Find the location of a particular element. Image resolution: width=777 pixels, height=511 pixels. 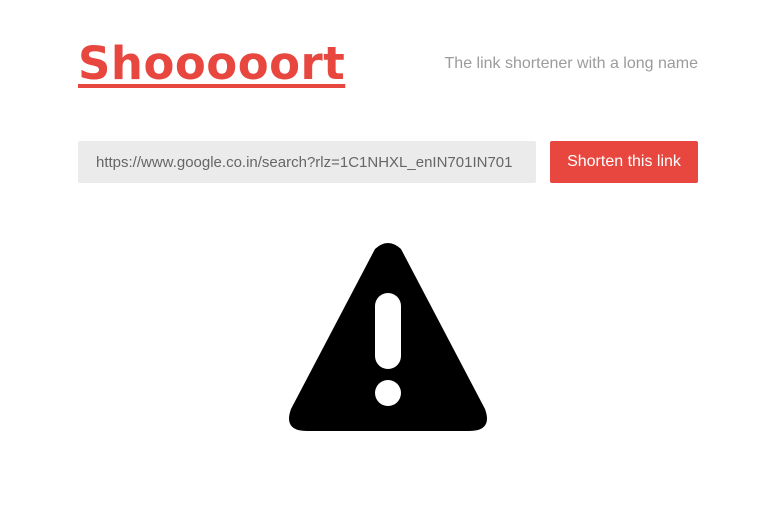

url-input is located at coordinates (307, 162).